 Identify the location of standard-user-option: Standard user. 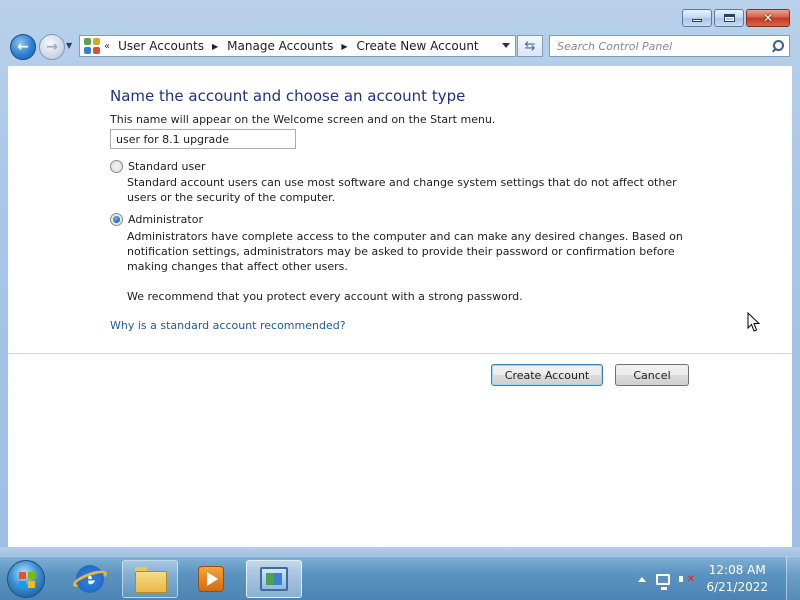
(158, 166).